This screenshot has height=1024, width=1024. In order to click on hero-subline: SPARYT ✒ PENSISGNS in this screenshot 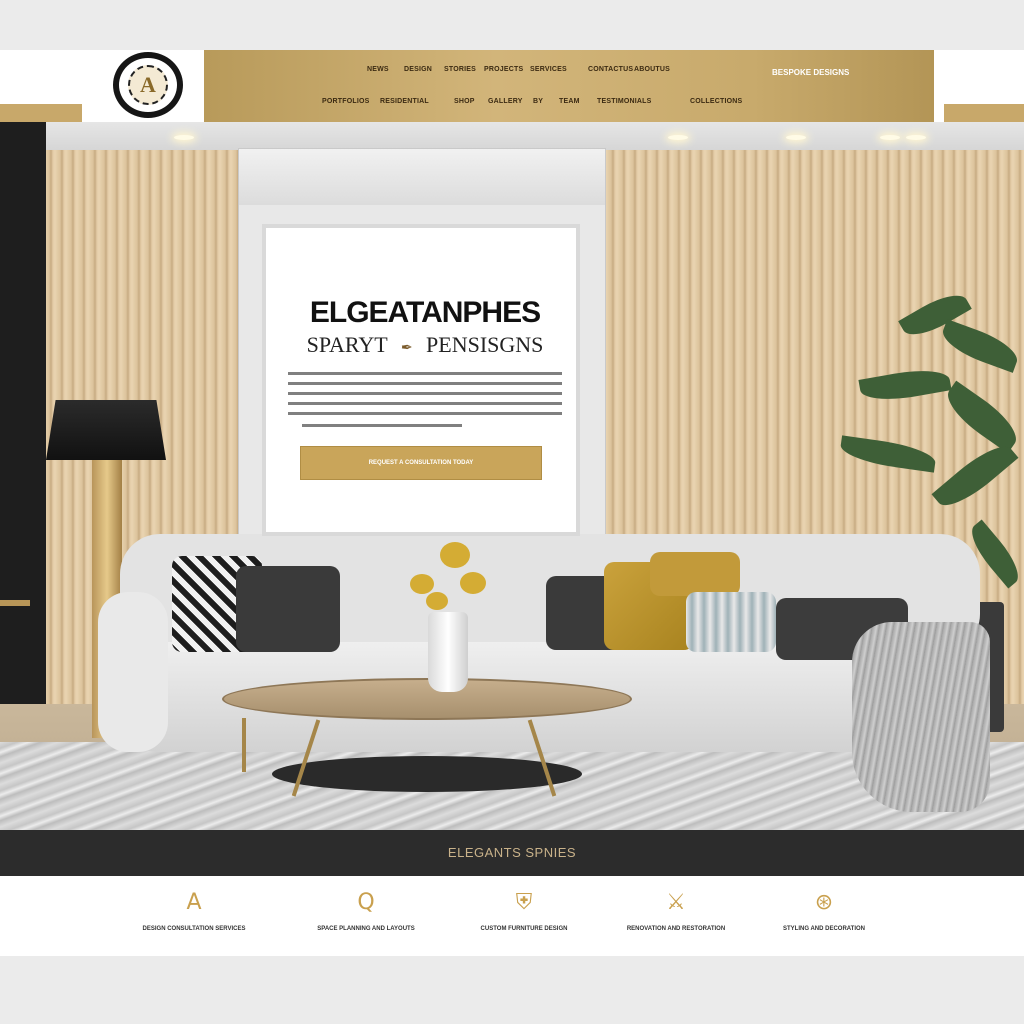, I will do `click(425, 345)`.